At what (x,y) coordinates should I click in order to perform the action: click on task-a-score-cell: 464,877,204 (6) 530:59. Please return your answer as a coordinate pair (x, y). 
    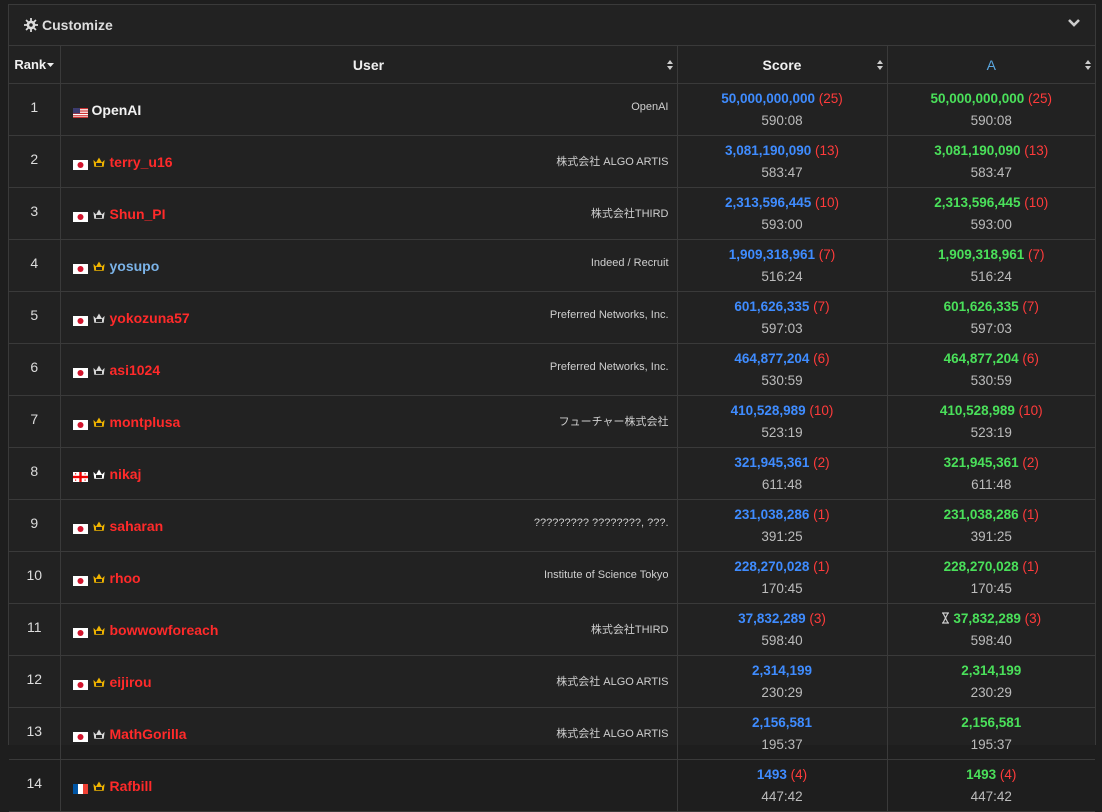
    Looking at the image, I should click on (991, 369).